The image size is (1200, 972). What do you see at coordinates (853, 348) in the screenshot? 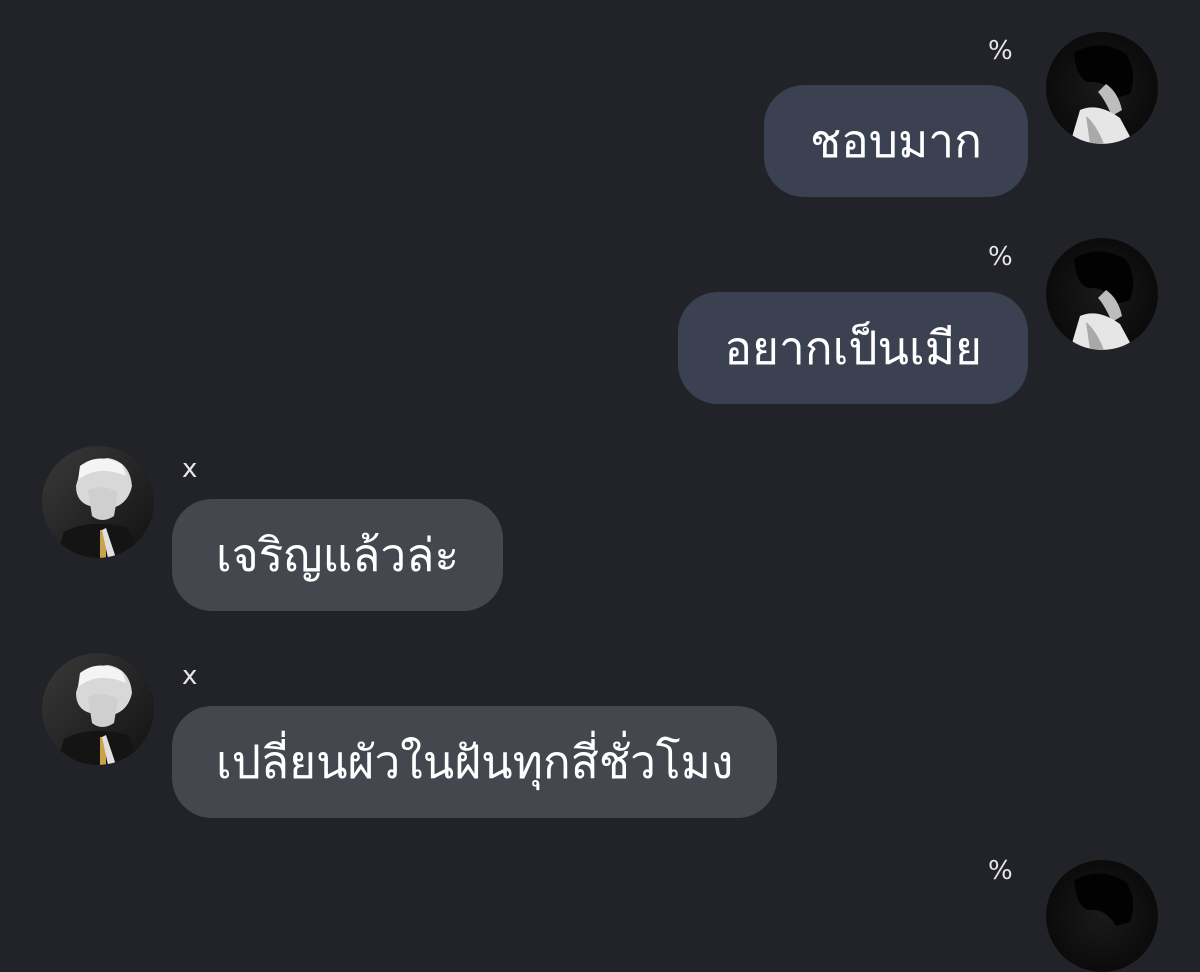
I see `message-bubble: อยากเป็นเมีย` at bounding box center [853, 348].